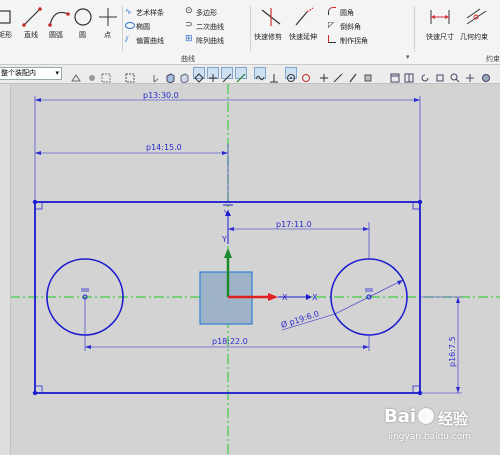  Describe the element at coordinates (153, 12) in the screenshot. I see `studio-spline-tool: ∿ 艺术样条` at that location.